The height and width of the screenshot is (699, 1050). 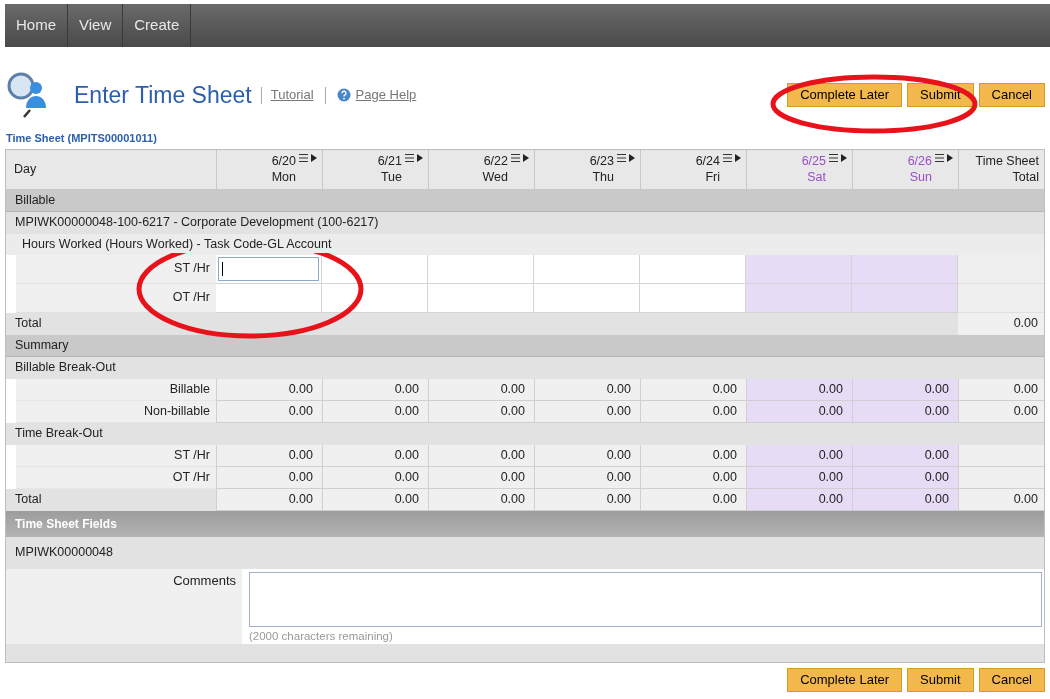 What do you see at coordinates (65, 368) in the screenshot?
I see `subgroup-heading: Billable Break-Out` at bounding box center [65, 368].